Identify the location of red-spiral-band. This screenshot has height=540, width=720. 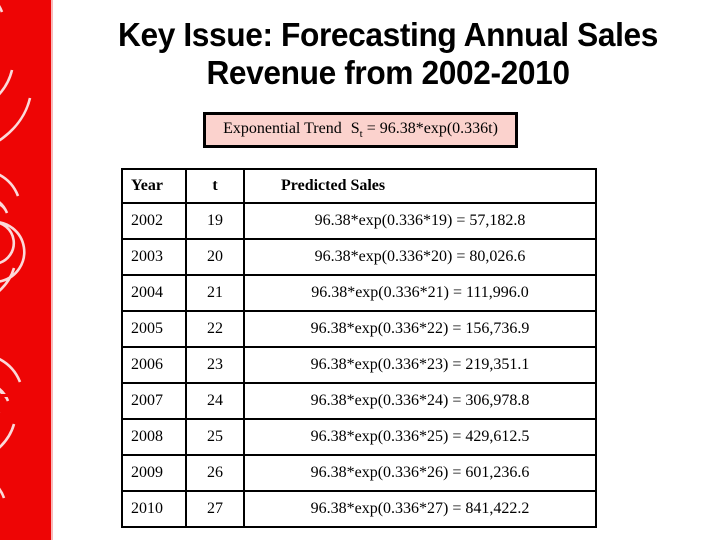
(26, 270).